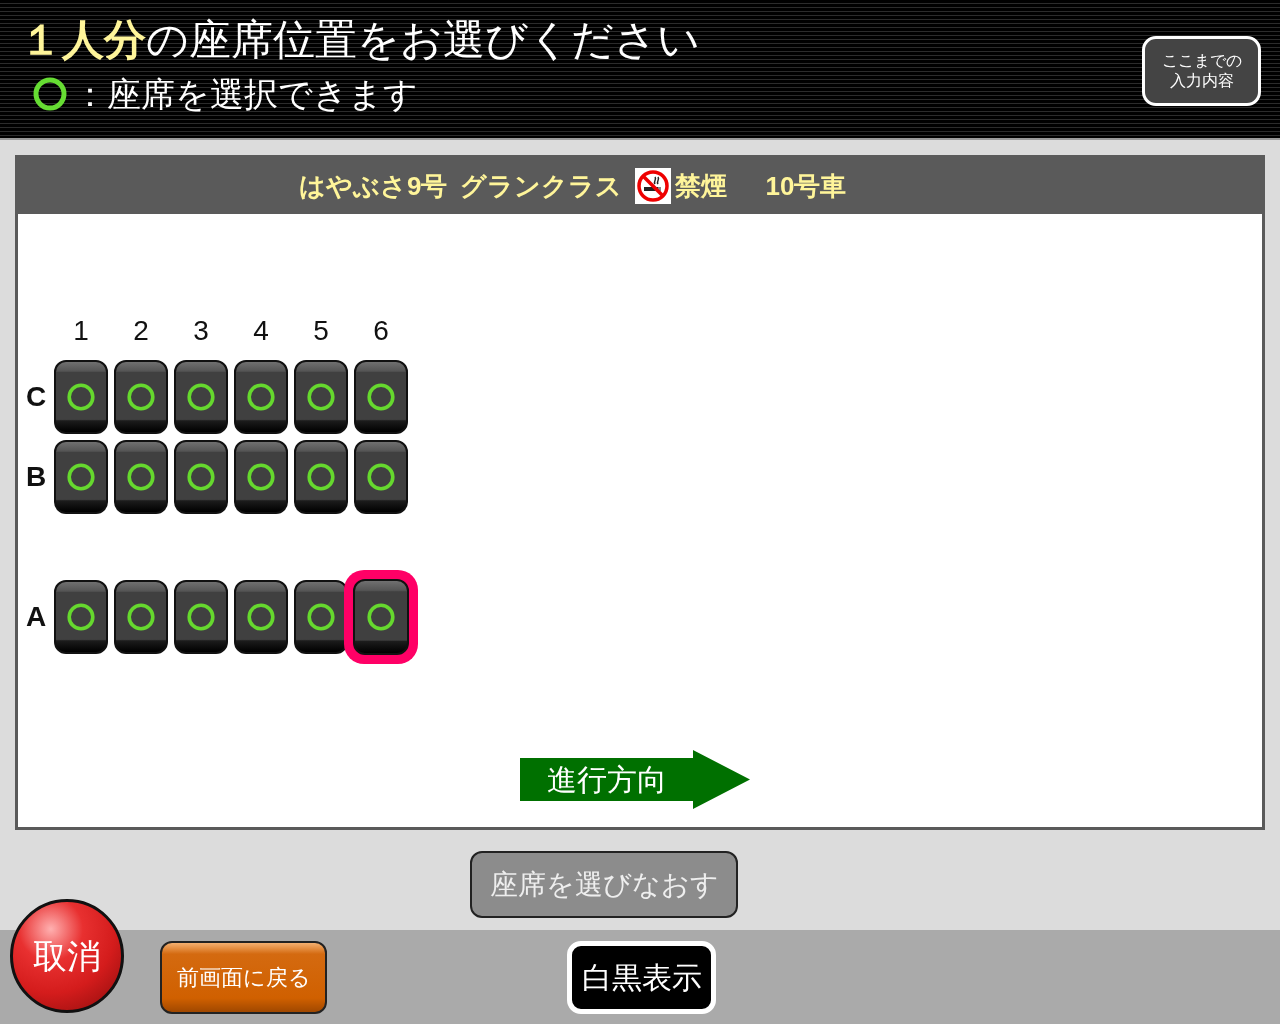  Describe the element at coordinates (67, 956) in the screenshot. I see `cancel-button: 取消` at that location.